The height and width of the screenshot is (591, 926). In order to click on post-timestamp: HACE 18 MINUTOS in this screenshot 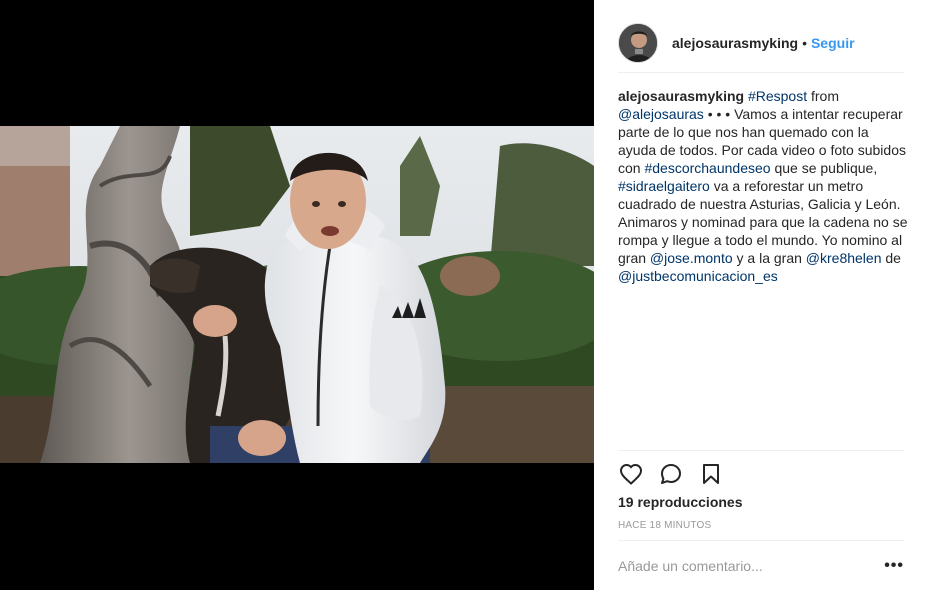, I will do `click(664, 525)`.